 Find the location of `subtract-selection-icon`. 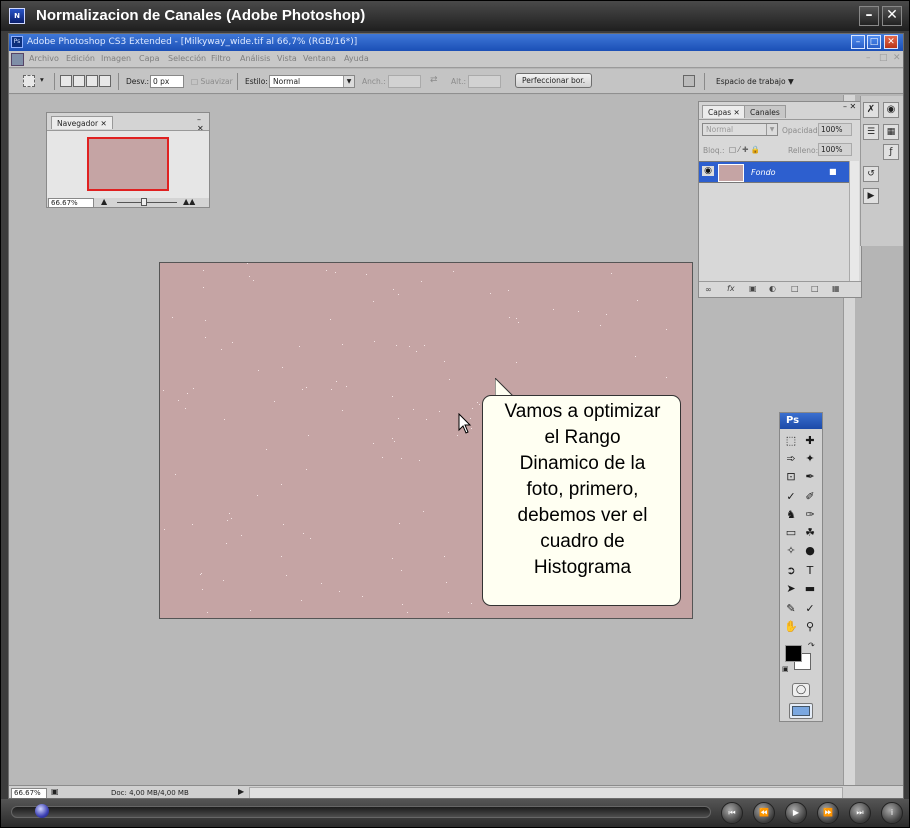

subtract-selection-icon is located at coordinates (92, 81).